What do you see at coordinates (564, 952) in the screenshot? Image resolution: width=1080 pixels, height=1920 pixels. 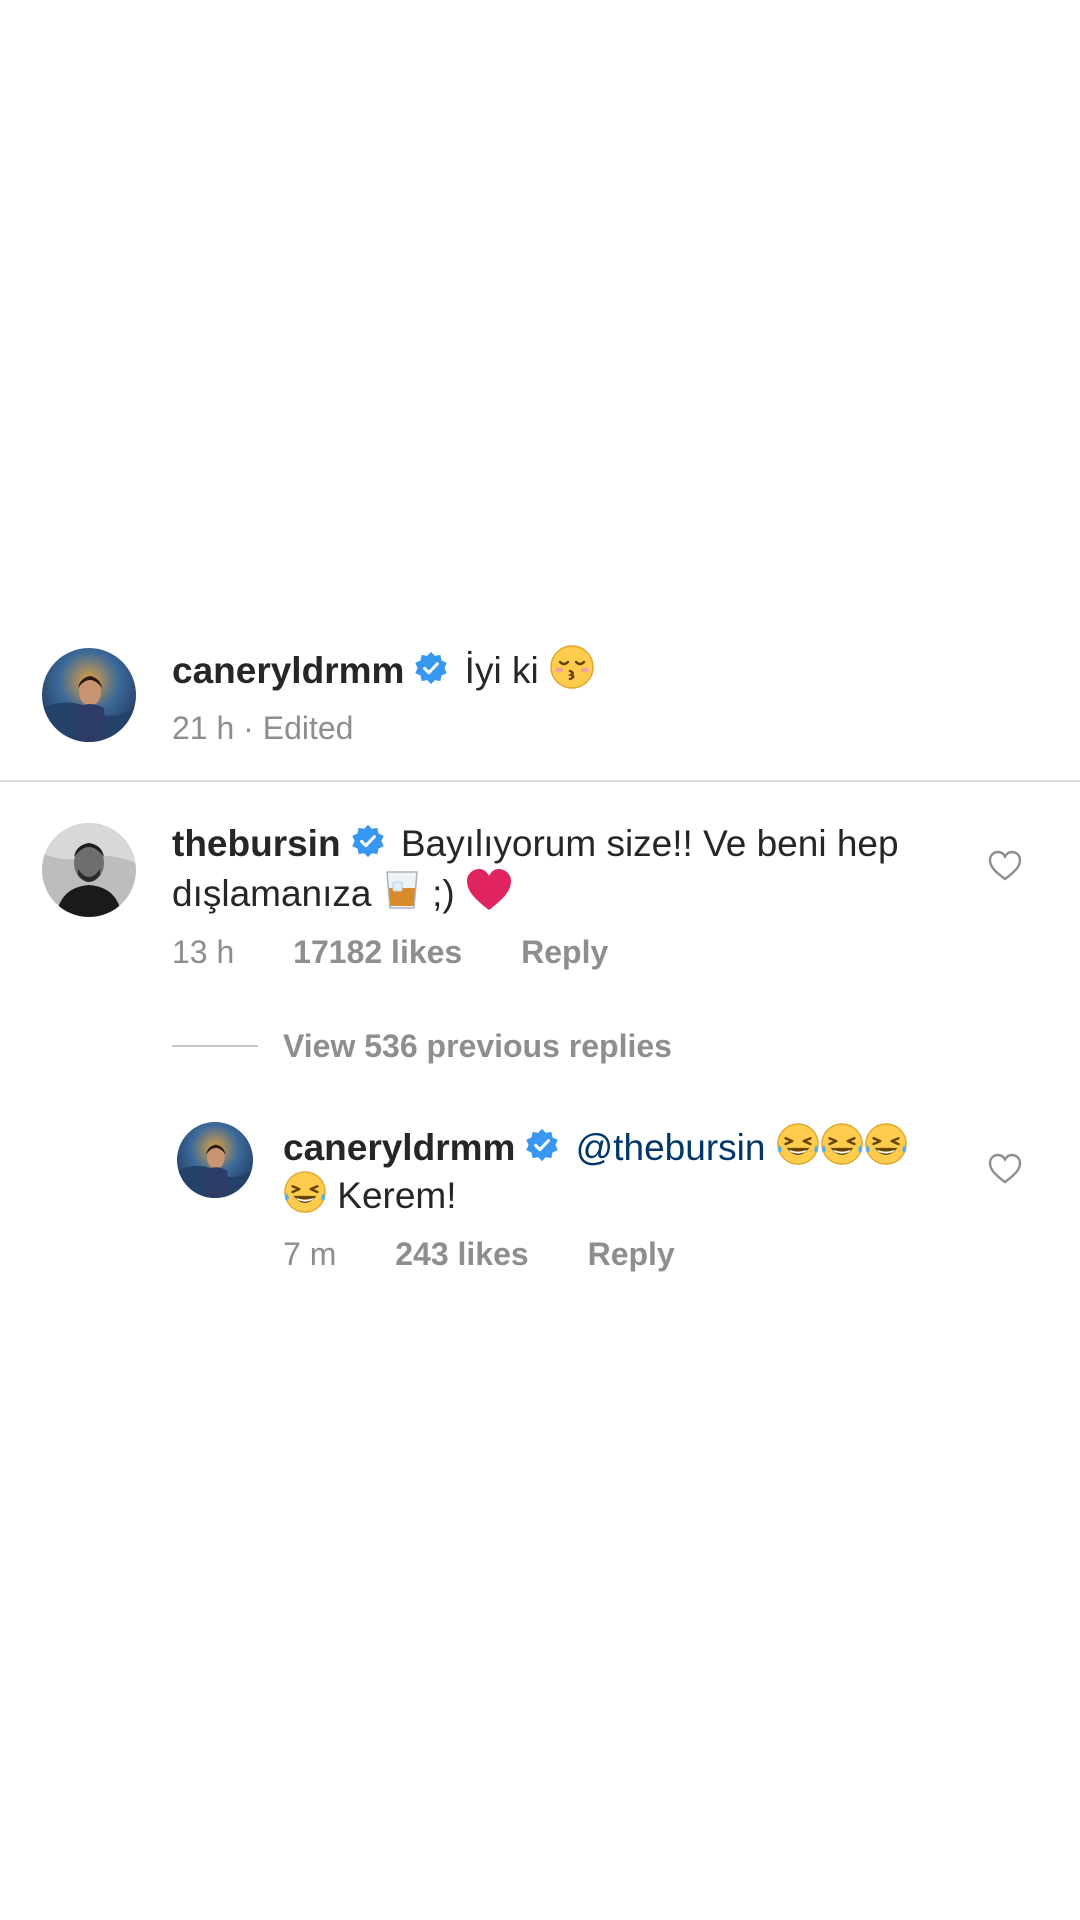 I see `comment-reply-button: Reply` at bounding box center [564, 952].